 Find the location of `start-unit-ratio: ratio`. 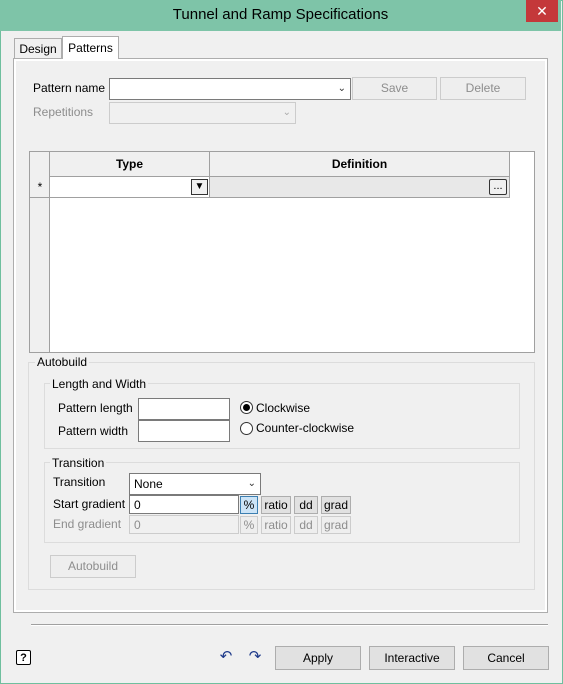

start-unit-ratio: ratio is located at coordinates (276, 505).